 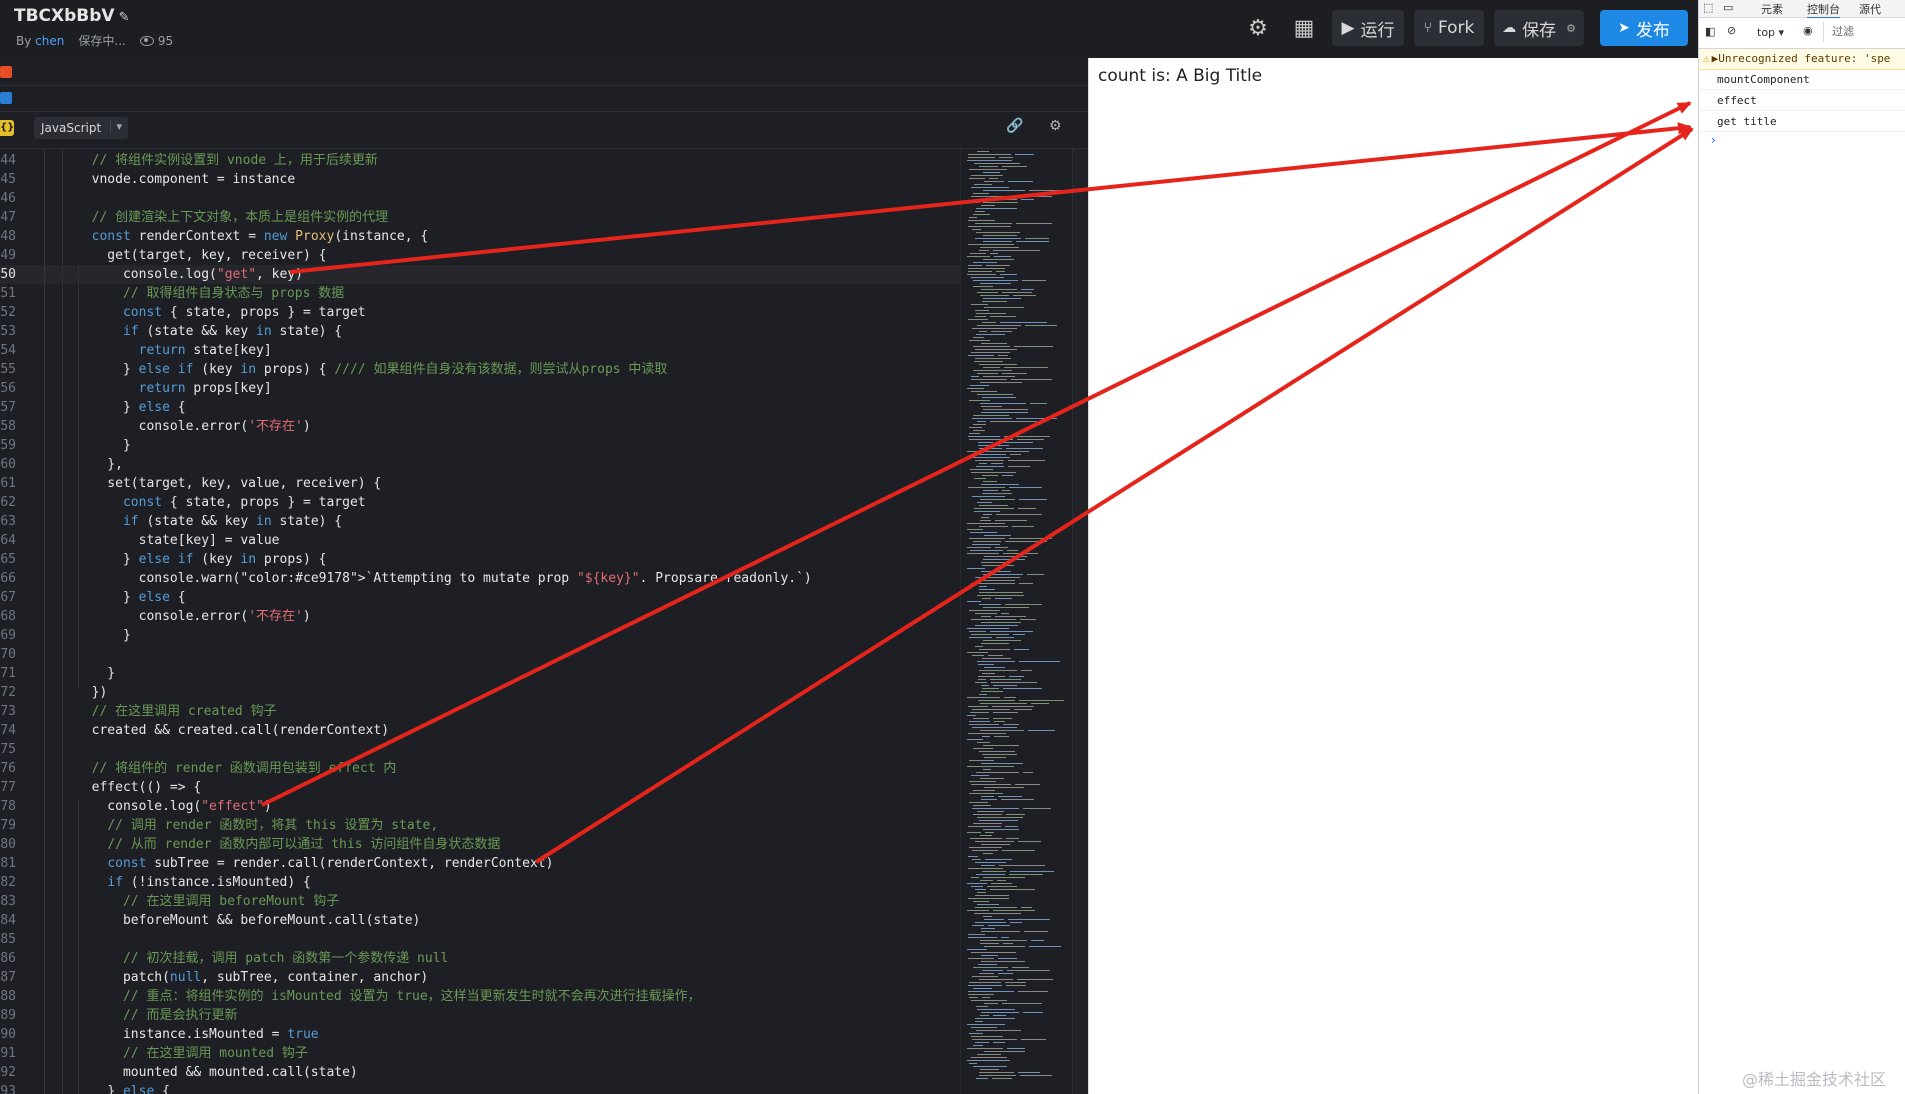 What do you see at coordinates (124, 17) in the screenshot?
I see `pencil-icon: ✎` at bounding box center [124, 17].